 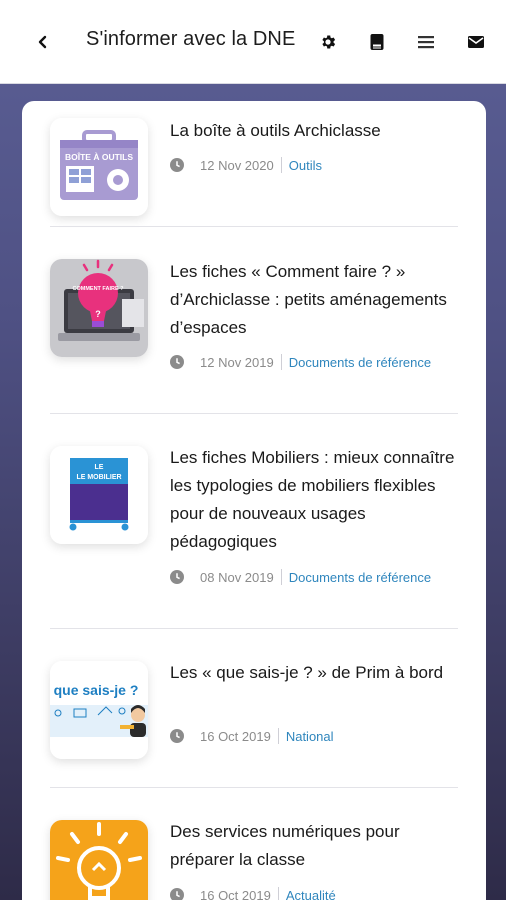 What do you see at coordinates (237, 165) in the screenshot?
I see `article-date: 12 Nov 2020` at bounding box center [237, 165].